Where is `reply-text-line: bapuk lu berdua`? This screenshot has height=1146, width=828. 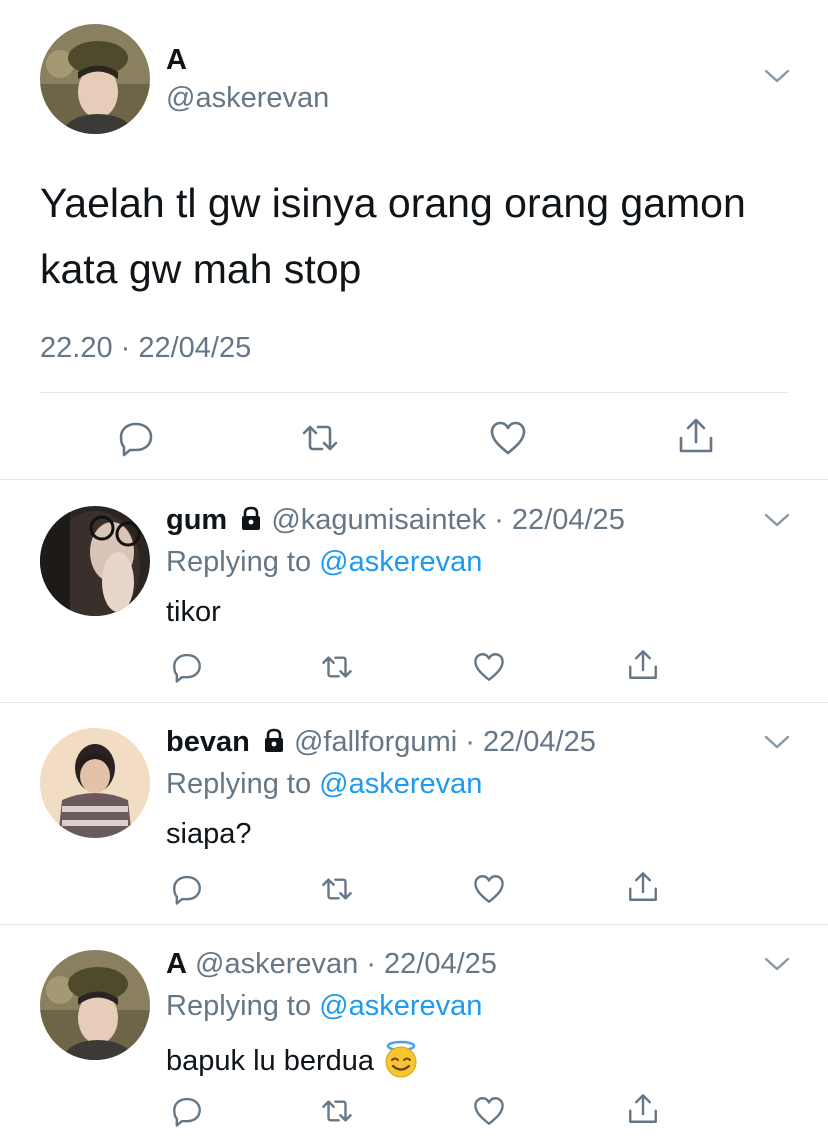
reply-text-line: bapuk lu berdua is located at coordinates (293, 1059).